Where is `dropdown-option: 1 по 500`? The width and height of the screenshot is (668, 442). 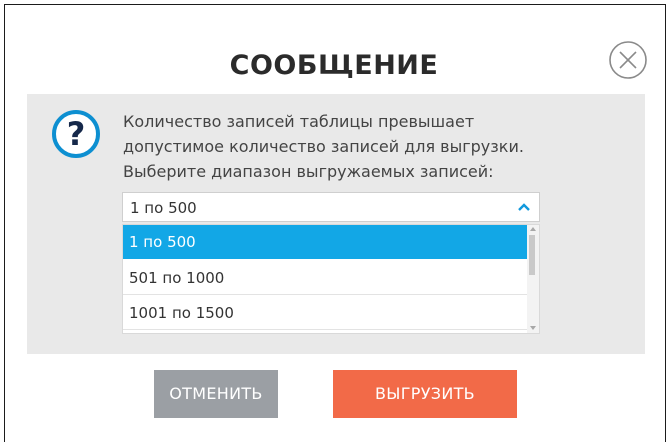 dropdown-option: 1 по 500 is located at coordinates (325, 242).